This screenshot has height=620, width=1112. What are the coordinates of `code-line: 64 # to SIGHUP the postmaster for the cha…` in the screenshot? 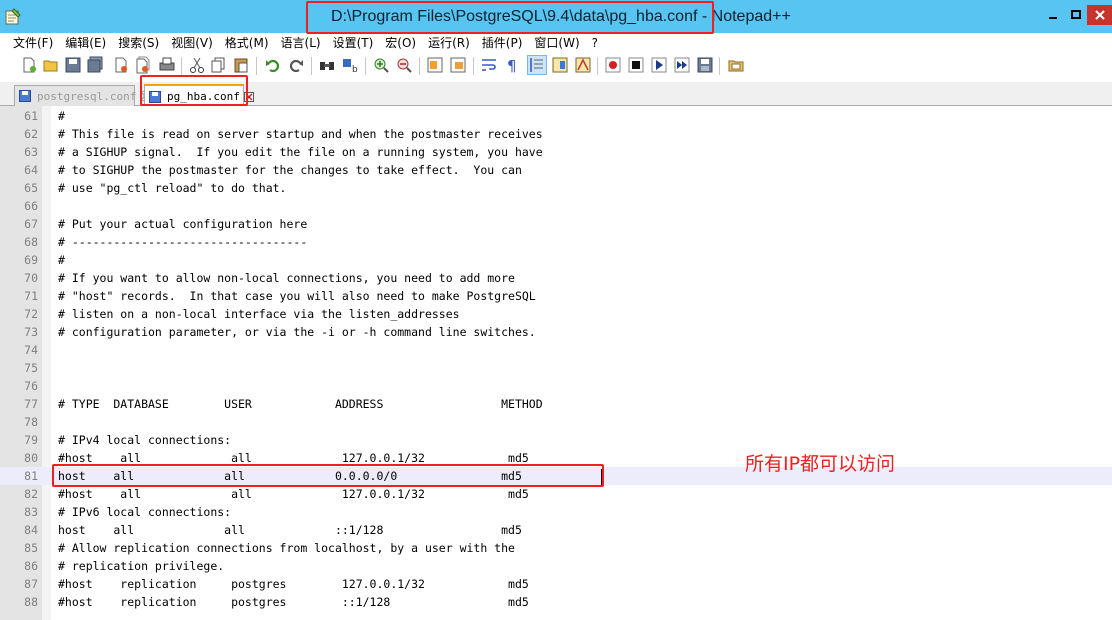 It's located at (556, 170).